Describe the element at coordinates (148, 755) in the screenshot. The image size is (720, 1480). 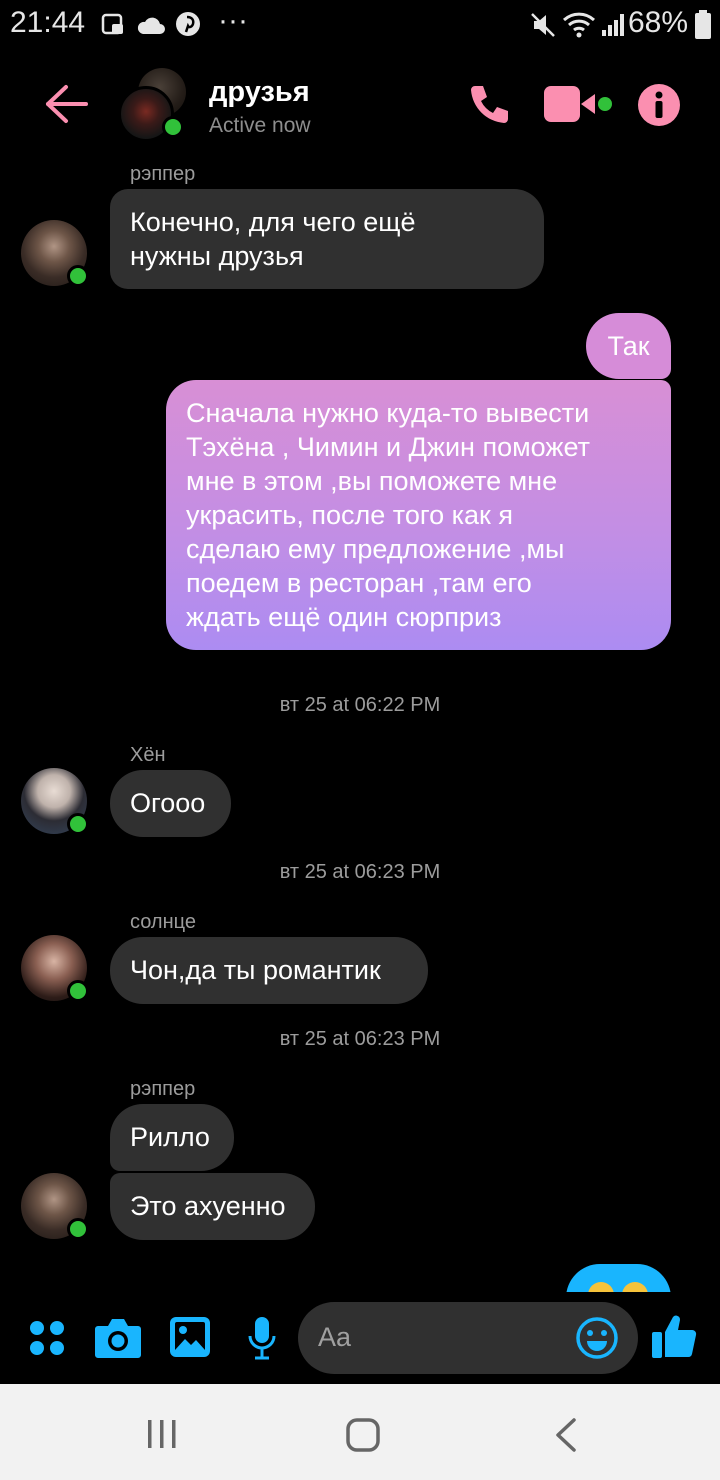
I see `sender-name: Хён` at that location.